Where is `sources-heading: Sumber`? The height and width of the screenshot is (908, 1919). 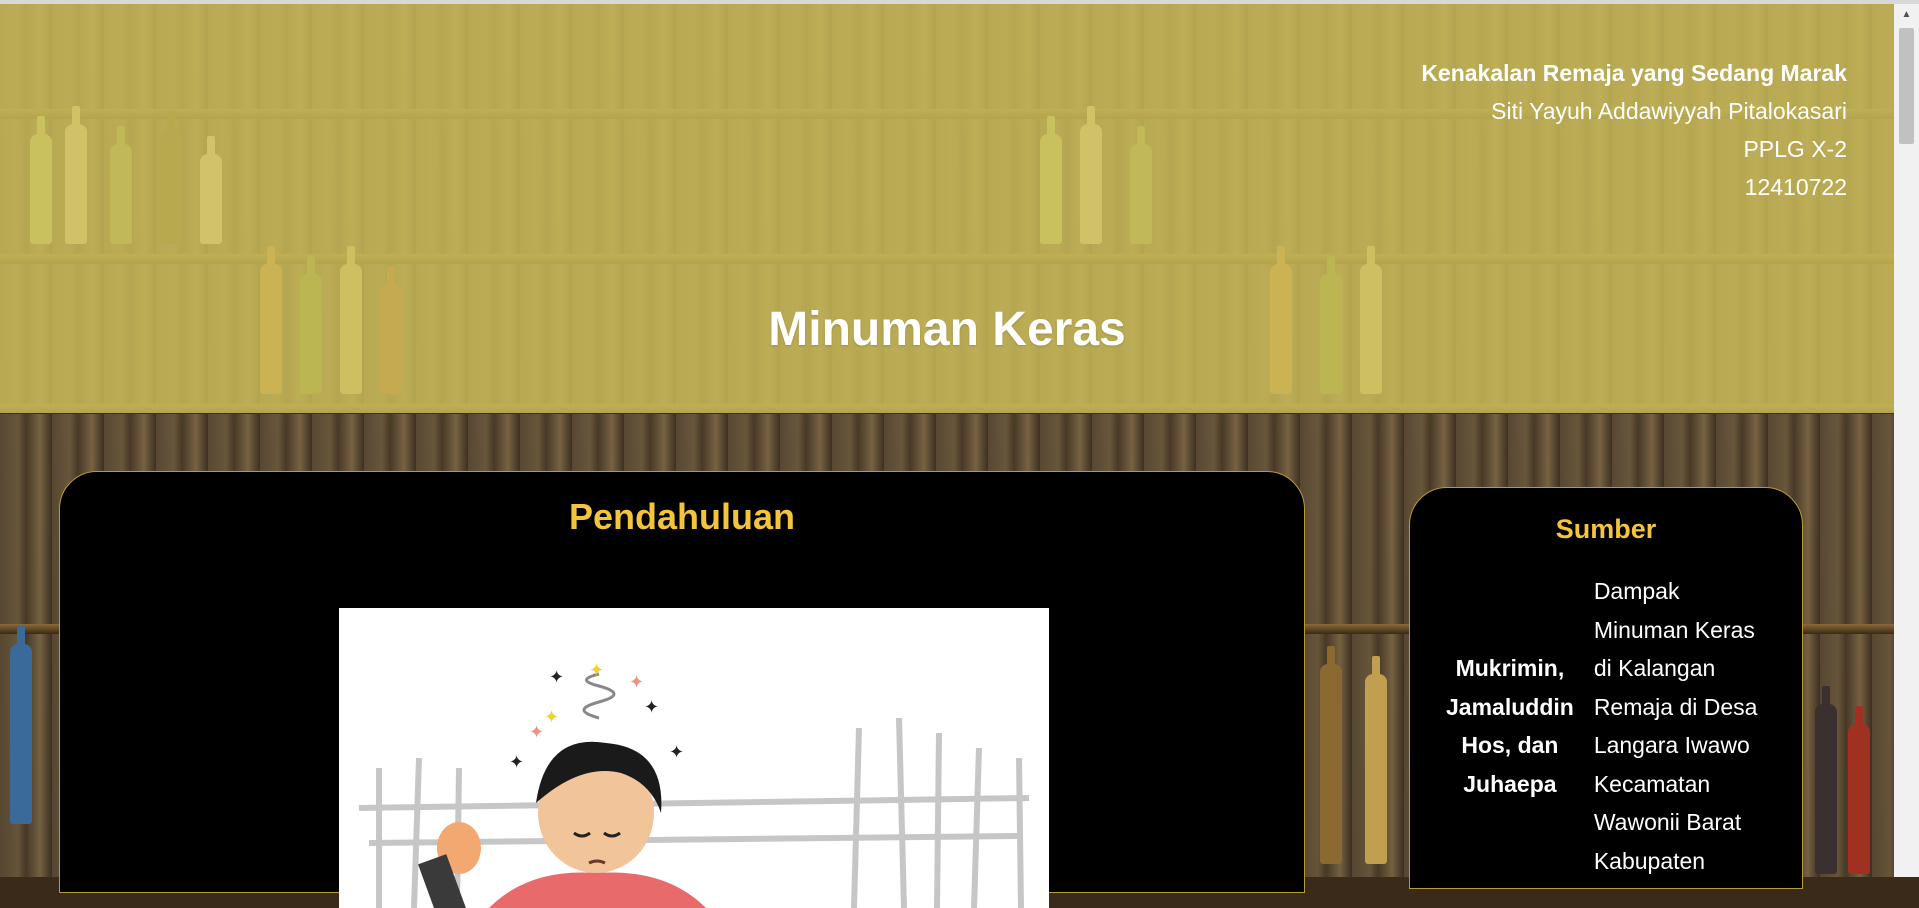
sources-heading: Sumber is located at coordinates (1606, 529).